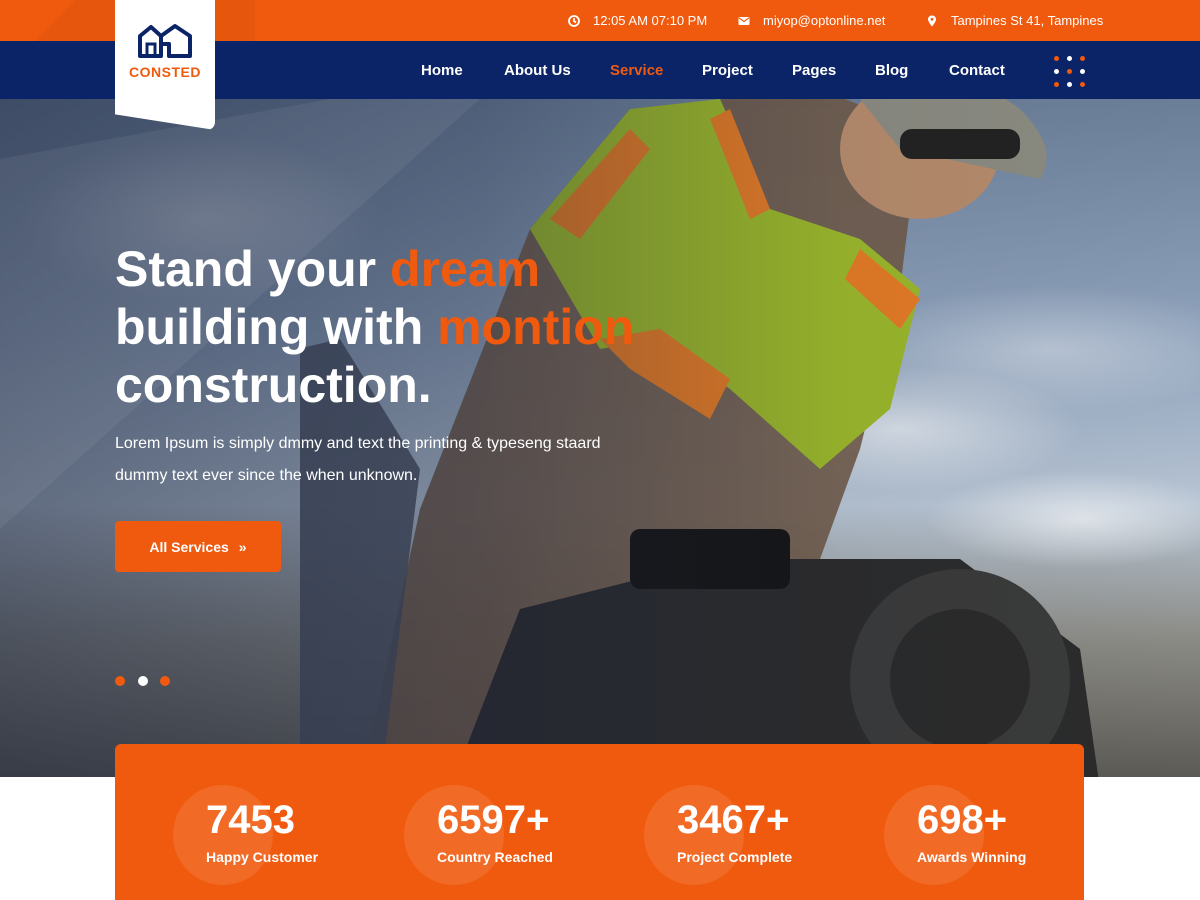  I want to click on nav-service: Service, so click(636, 70).